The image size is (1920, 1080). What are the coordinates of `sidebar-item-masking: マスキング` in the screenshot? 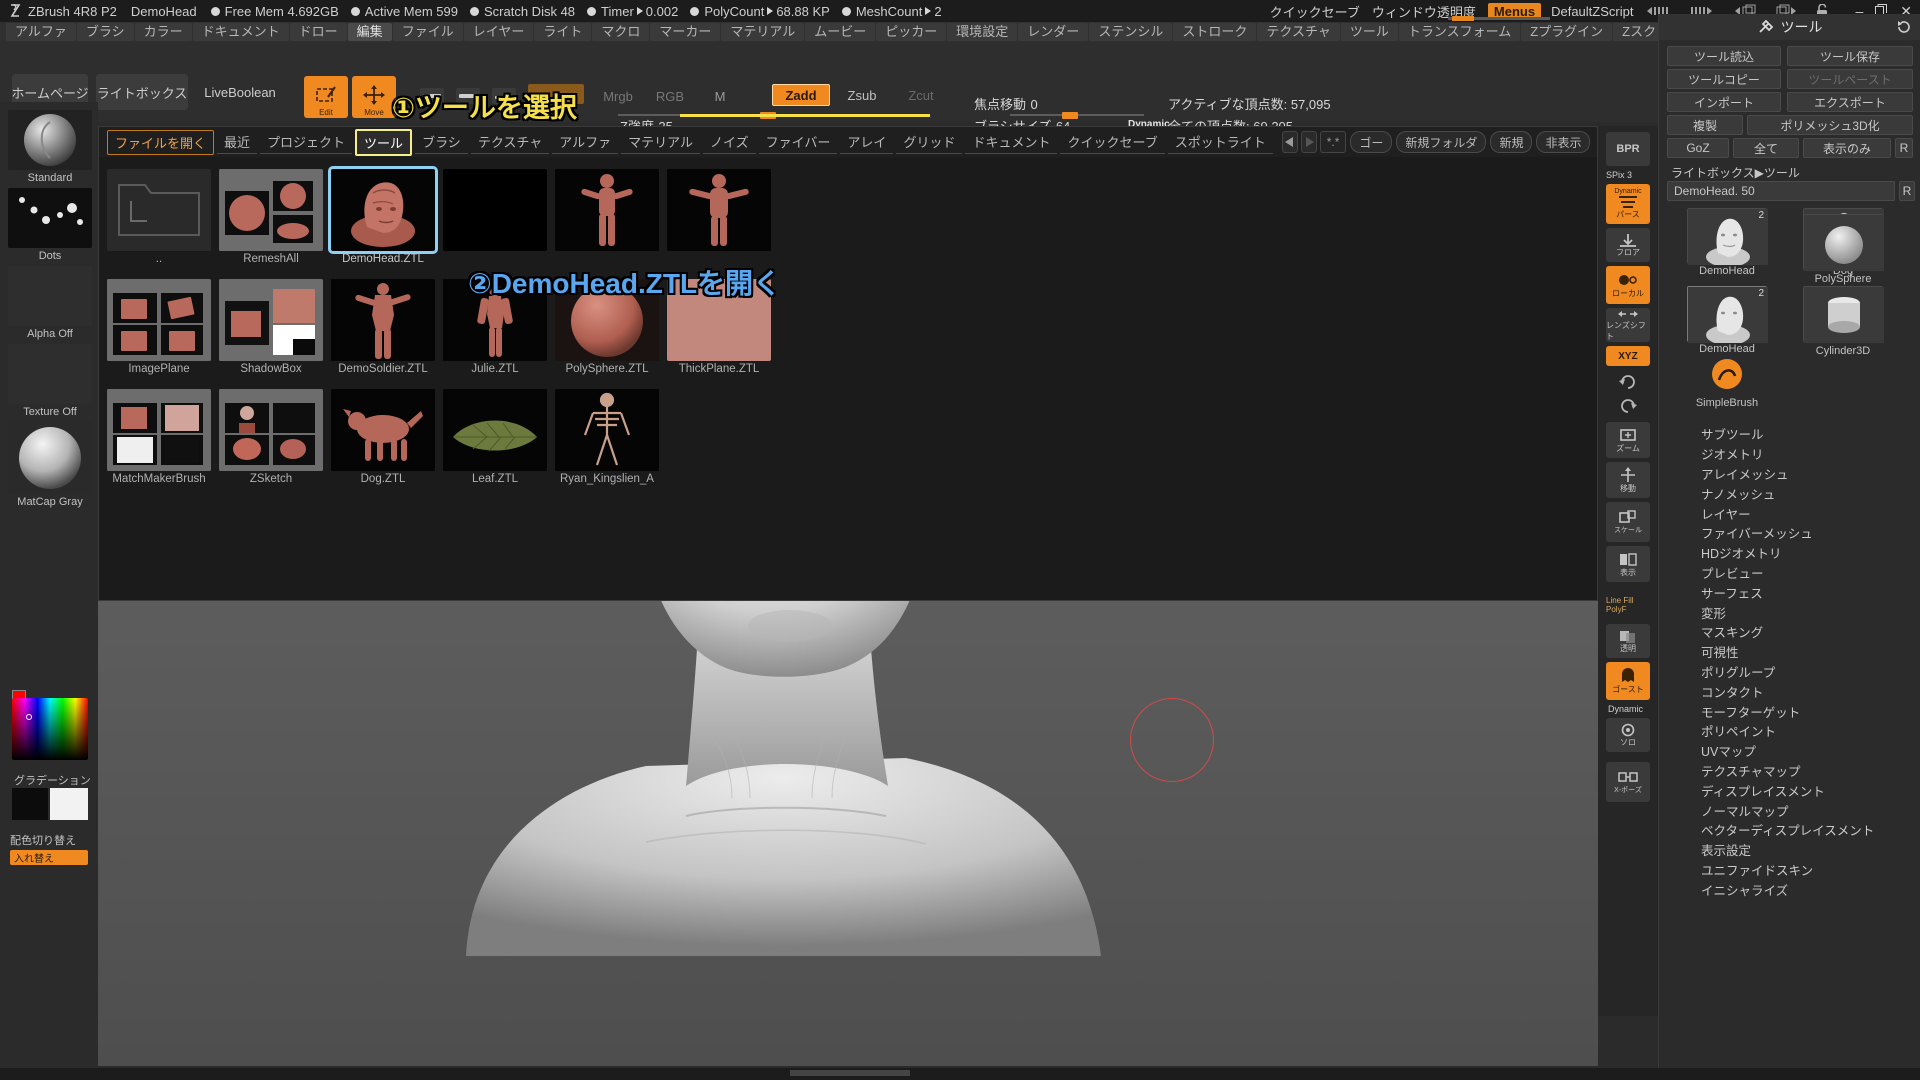 It's located at (1790, 632).